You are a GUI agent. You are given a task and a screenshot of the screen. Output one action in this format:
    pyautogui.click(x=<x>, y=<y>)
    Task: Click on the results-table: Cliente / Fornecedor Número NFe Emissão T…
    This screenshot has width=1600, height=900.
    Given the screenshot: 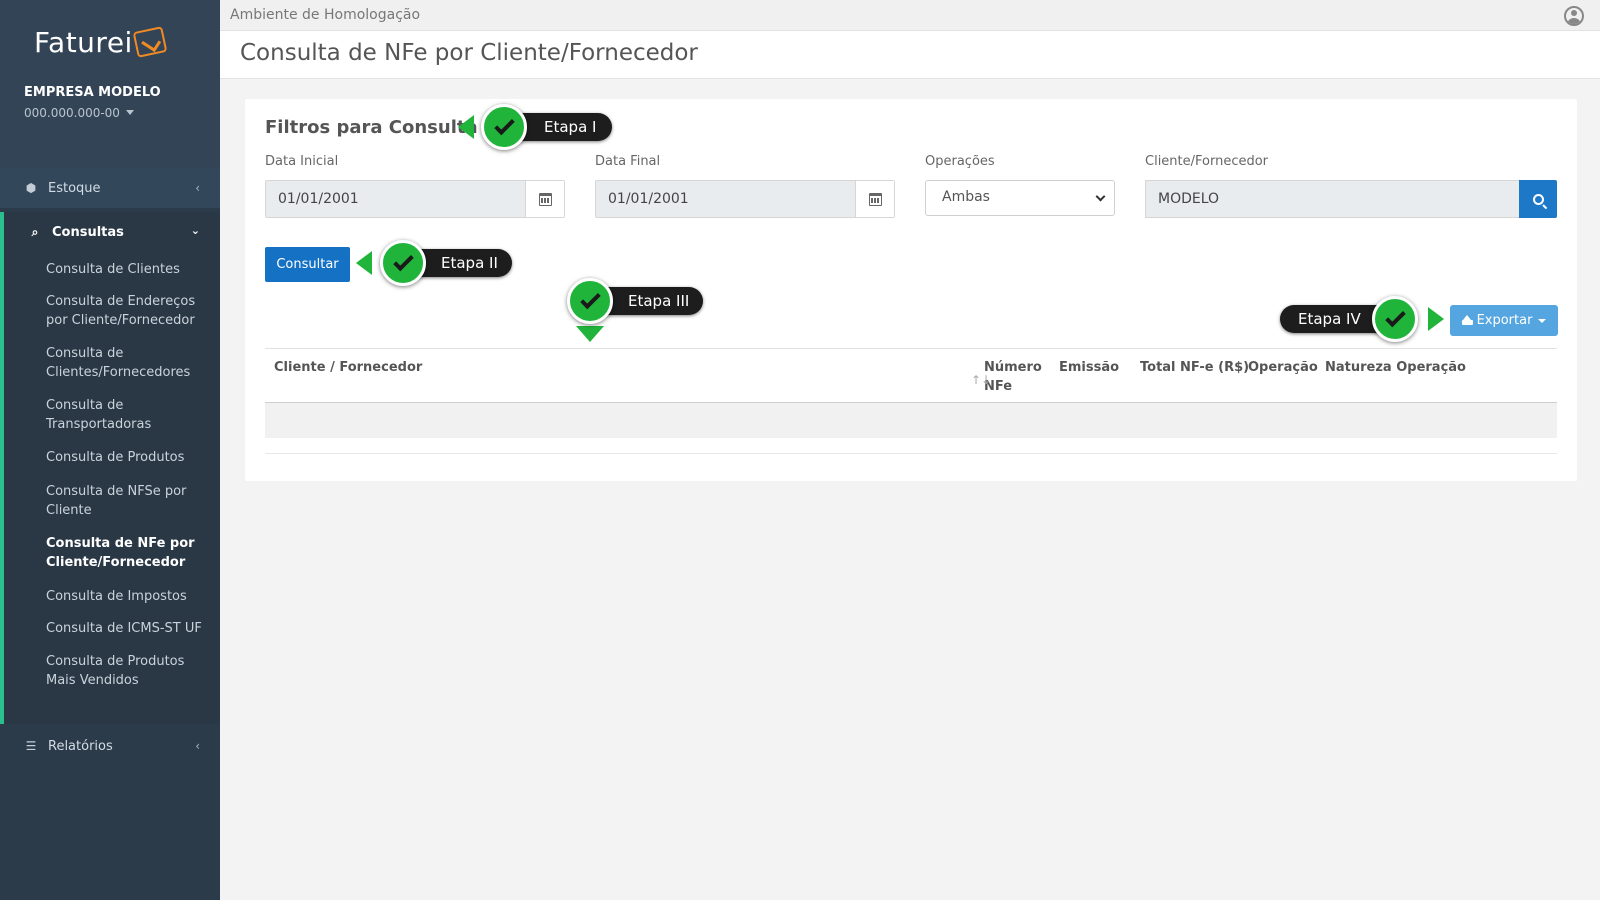 What is the action you would take?
    pyautogui.click(x=911, y=401)
    